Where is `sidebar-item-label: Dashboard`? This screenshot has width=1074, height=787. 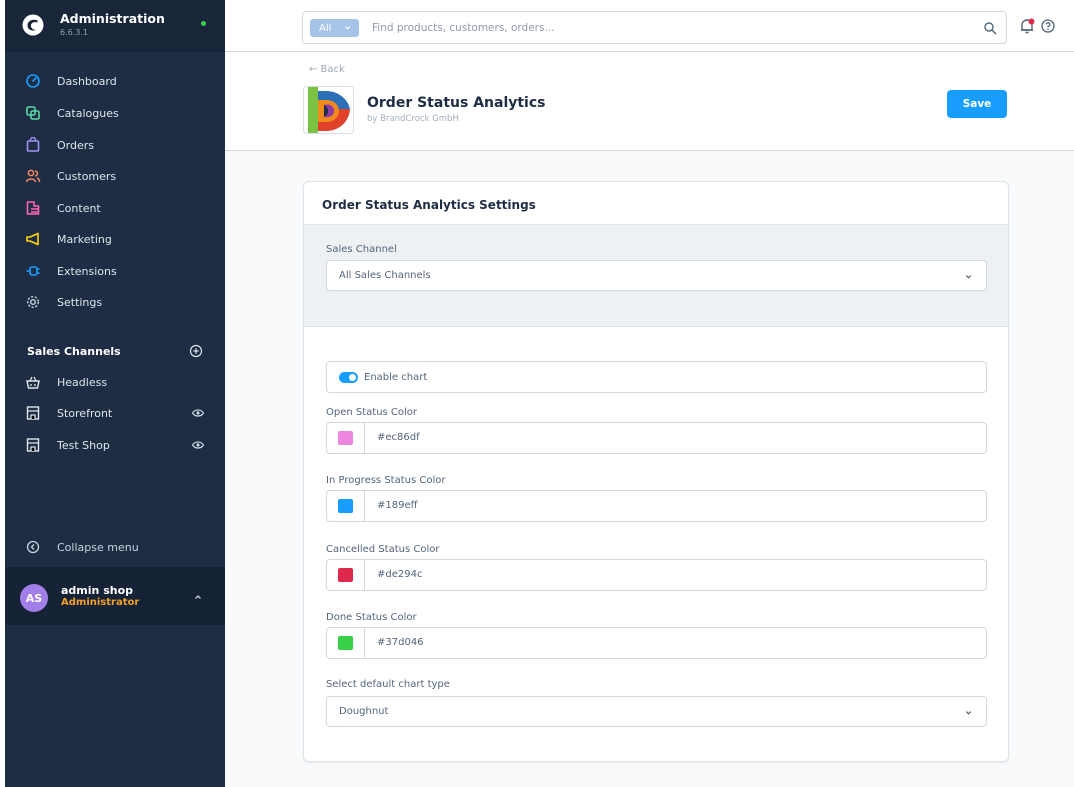
sidebar-item-label: Dashboard is located at coordinates (87, 81).